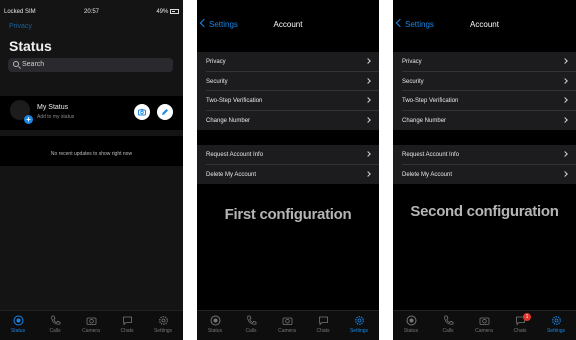 The image size is (576, 340). What do you see at coordinates (520, 323) in the screenshot?
I see `tab-chats: 1 Chats` at bounding box center [520, 323].